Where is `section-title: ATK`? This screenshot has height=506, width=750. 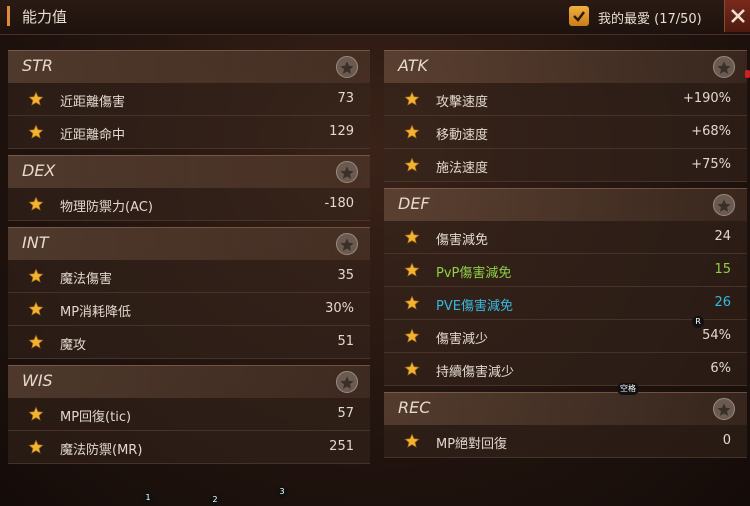
section-title: ATK is located at coordinates (413, 65).